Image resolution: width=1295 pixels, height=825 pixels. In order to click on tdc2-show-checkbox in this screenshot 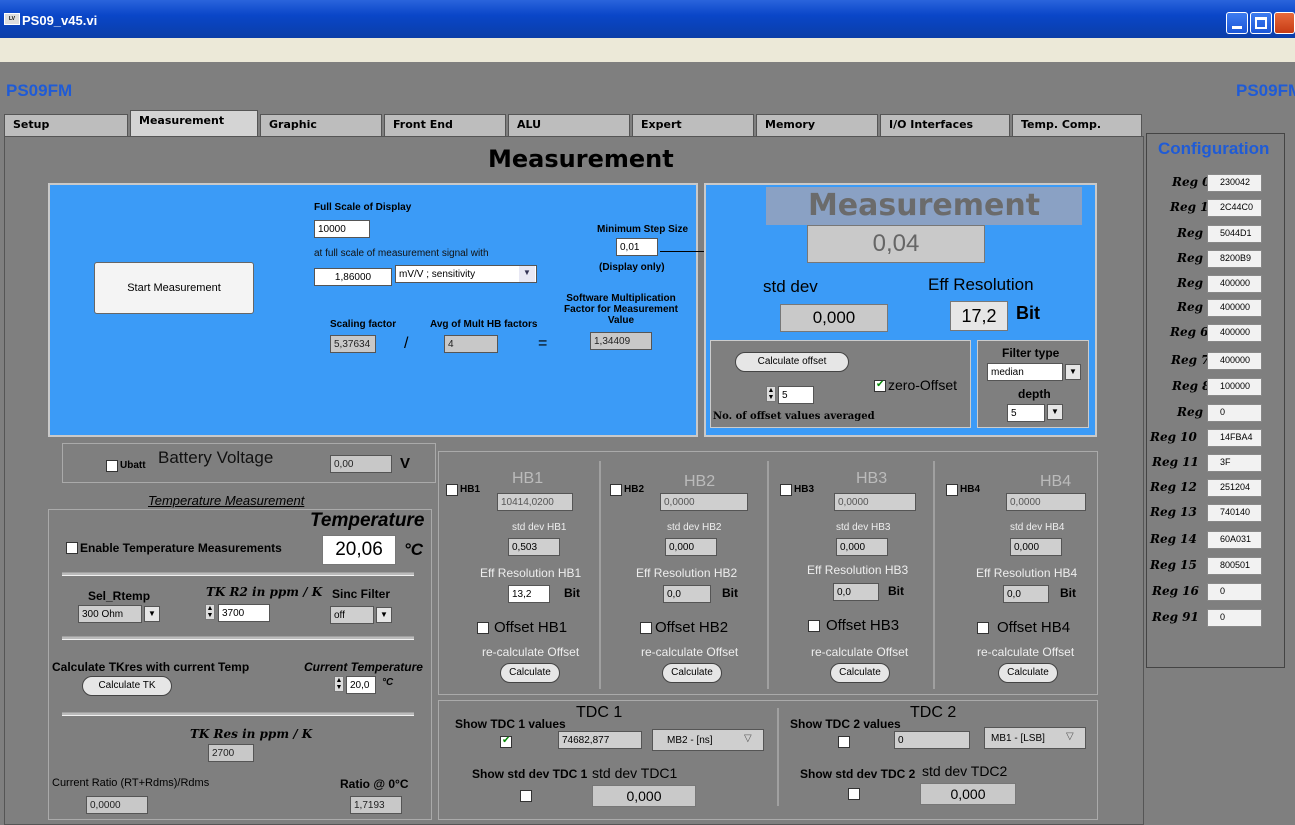, I will do `click(844, 742)`.